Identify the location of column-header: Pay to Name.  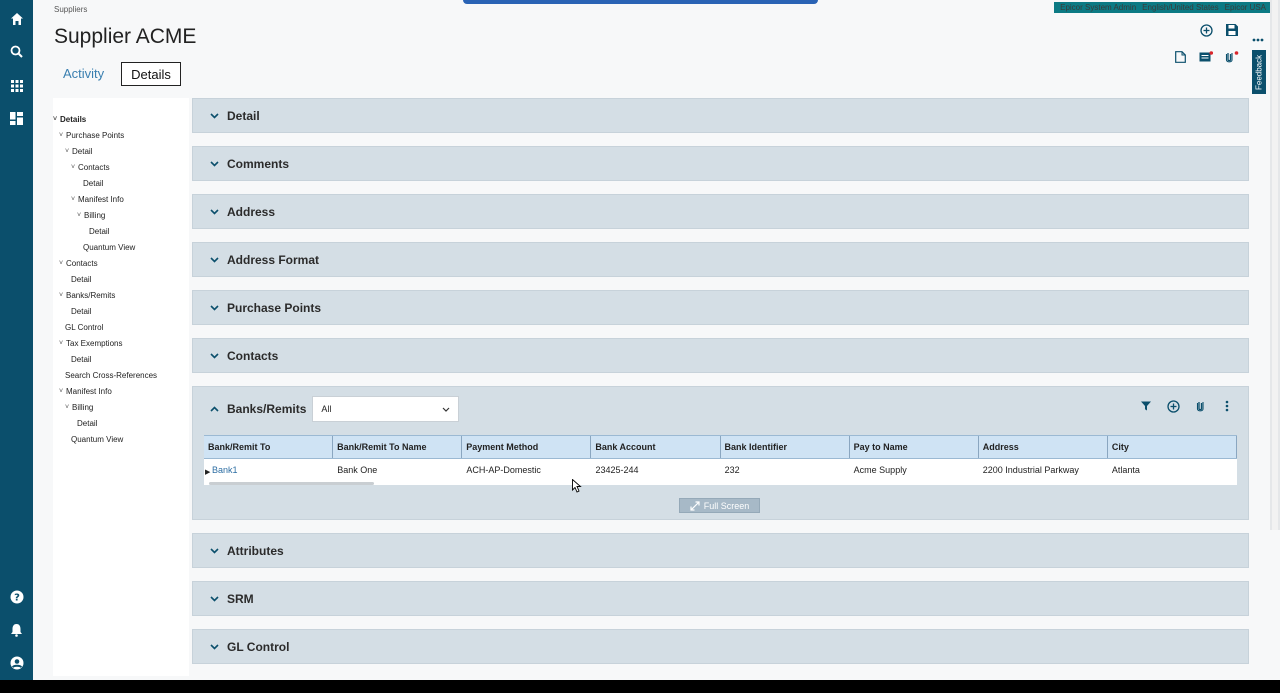
(914, 447).